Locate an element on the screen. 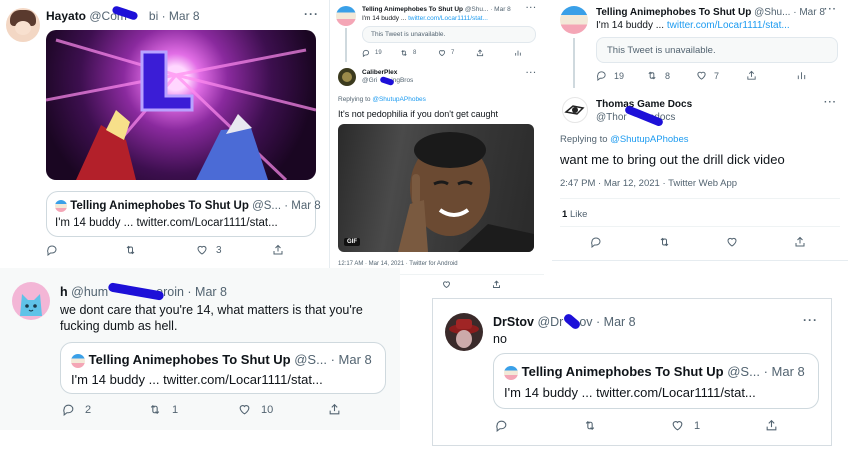 This screenshot has height=468, width=848. author-name: Thomas Game Docs is located at coordinates (644, 104).